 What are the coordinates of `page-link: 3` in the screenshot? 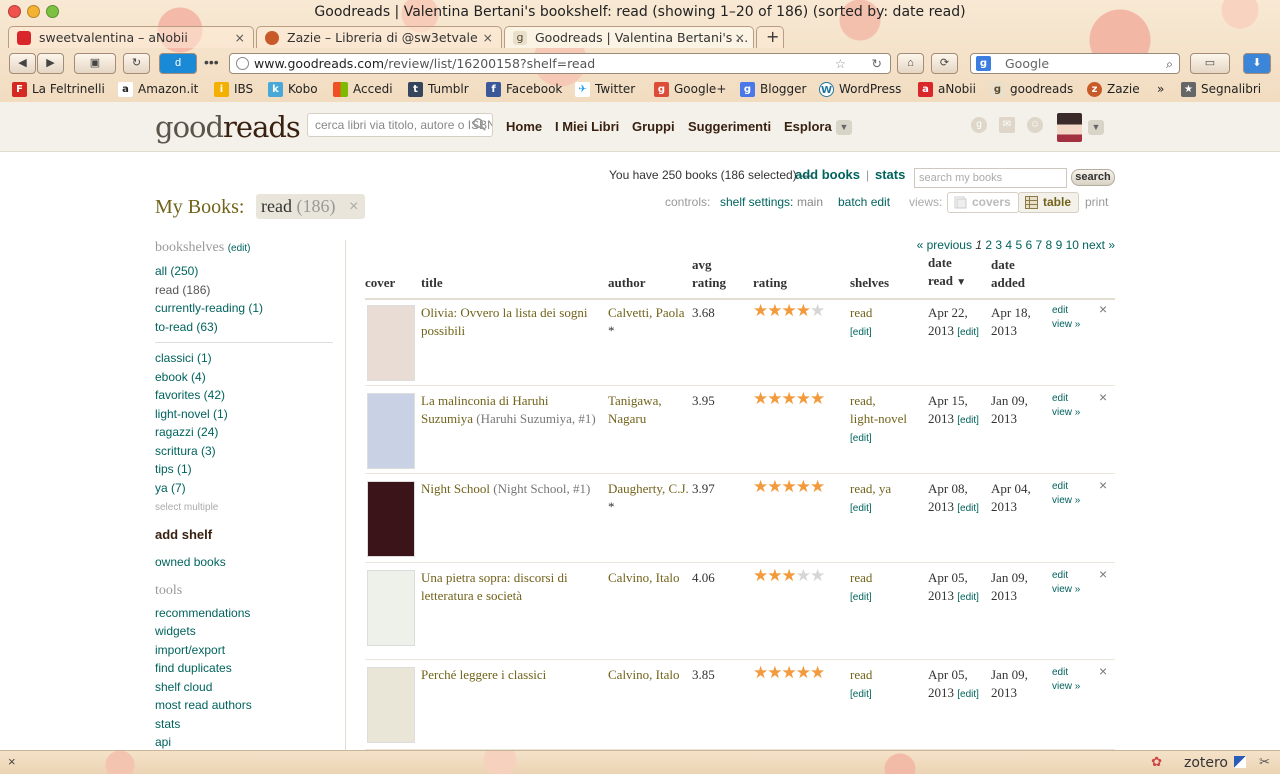 It's located at (998, 245).